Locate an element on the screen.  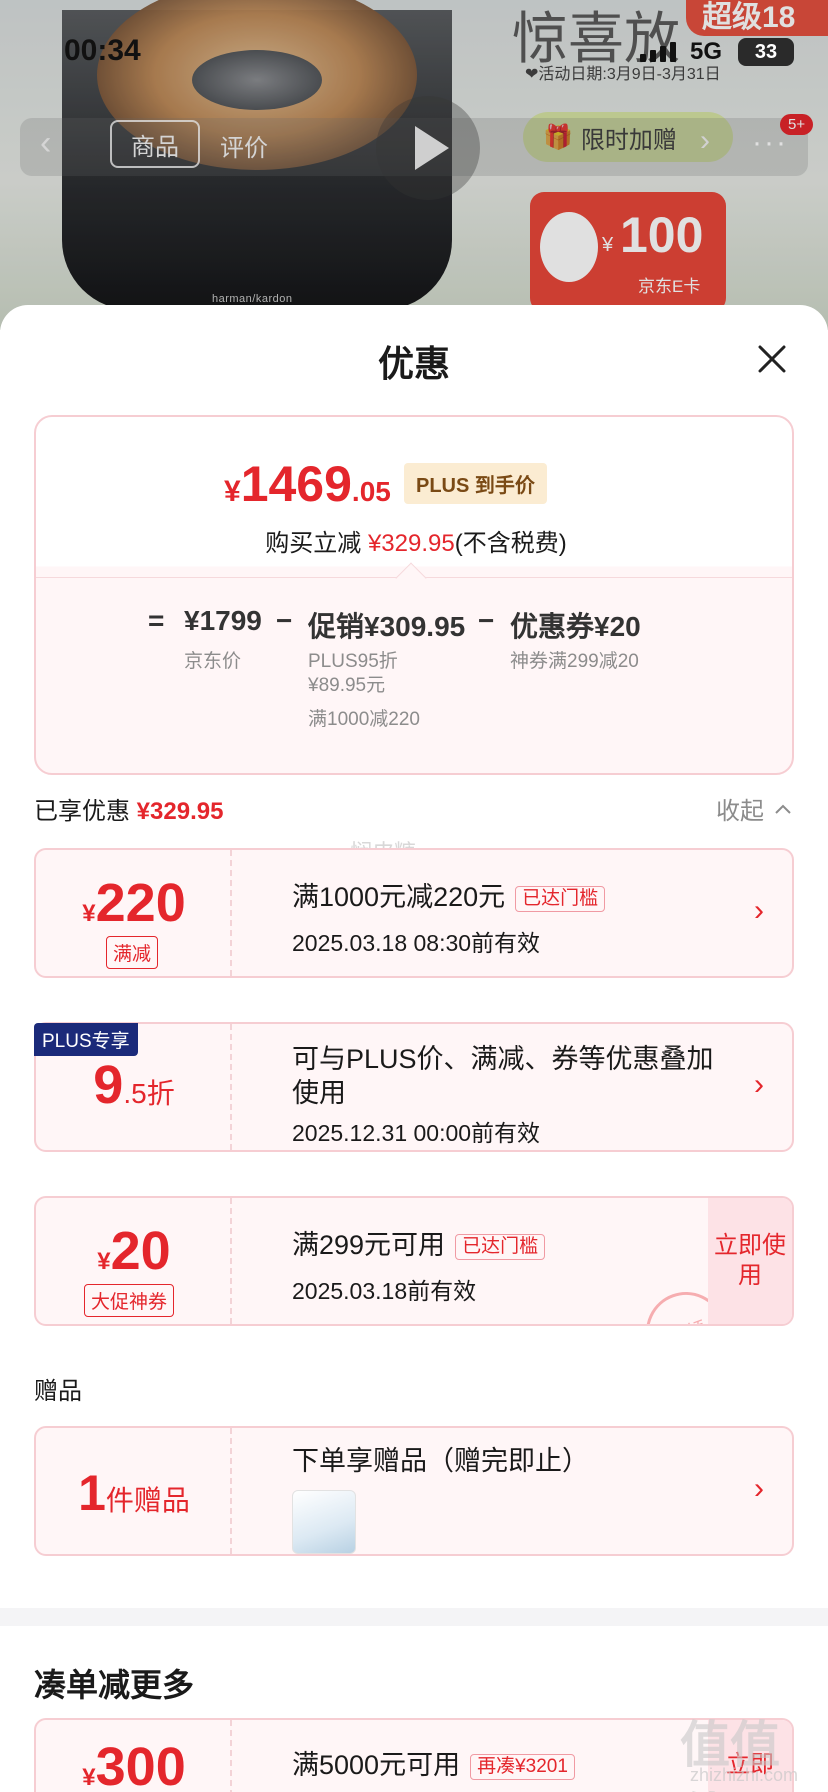
jd-price: ¥1799 is located at coordinates (223, 620).